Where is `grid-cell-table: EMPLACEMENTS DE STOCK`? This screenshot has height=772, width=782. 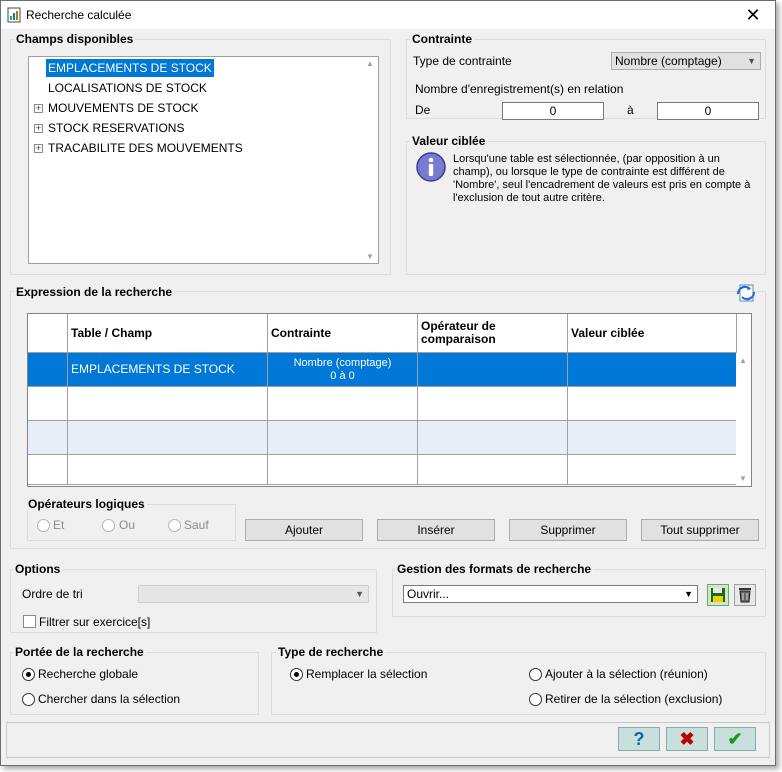
grid-cell-table: EMPLACEMENTS DE STOCK is located at coordinates (168, 370).